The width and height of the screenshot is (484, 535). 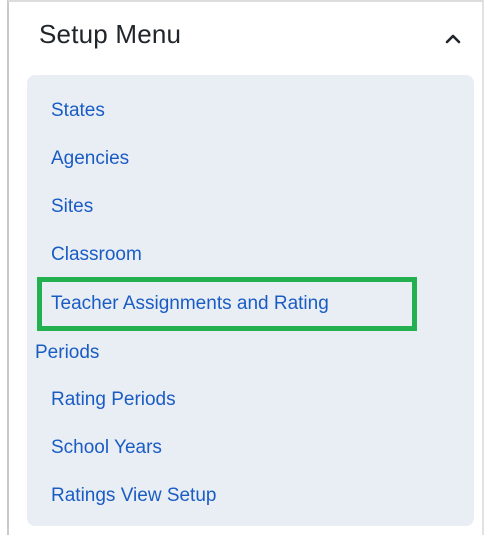 I want to click on menu-item-sites: Sites, so click(x=72, y=207).